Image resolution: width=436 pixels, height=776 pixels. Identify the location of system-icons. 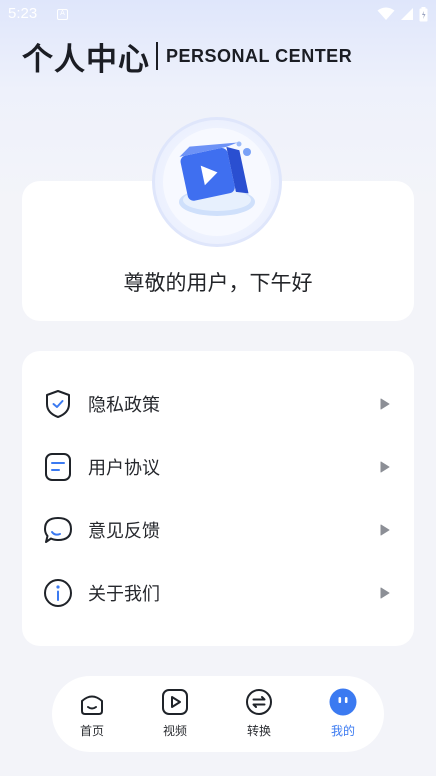
(402, 14).